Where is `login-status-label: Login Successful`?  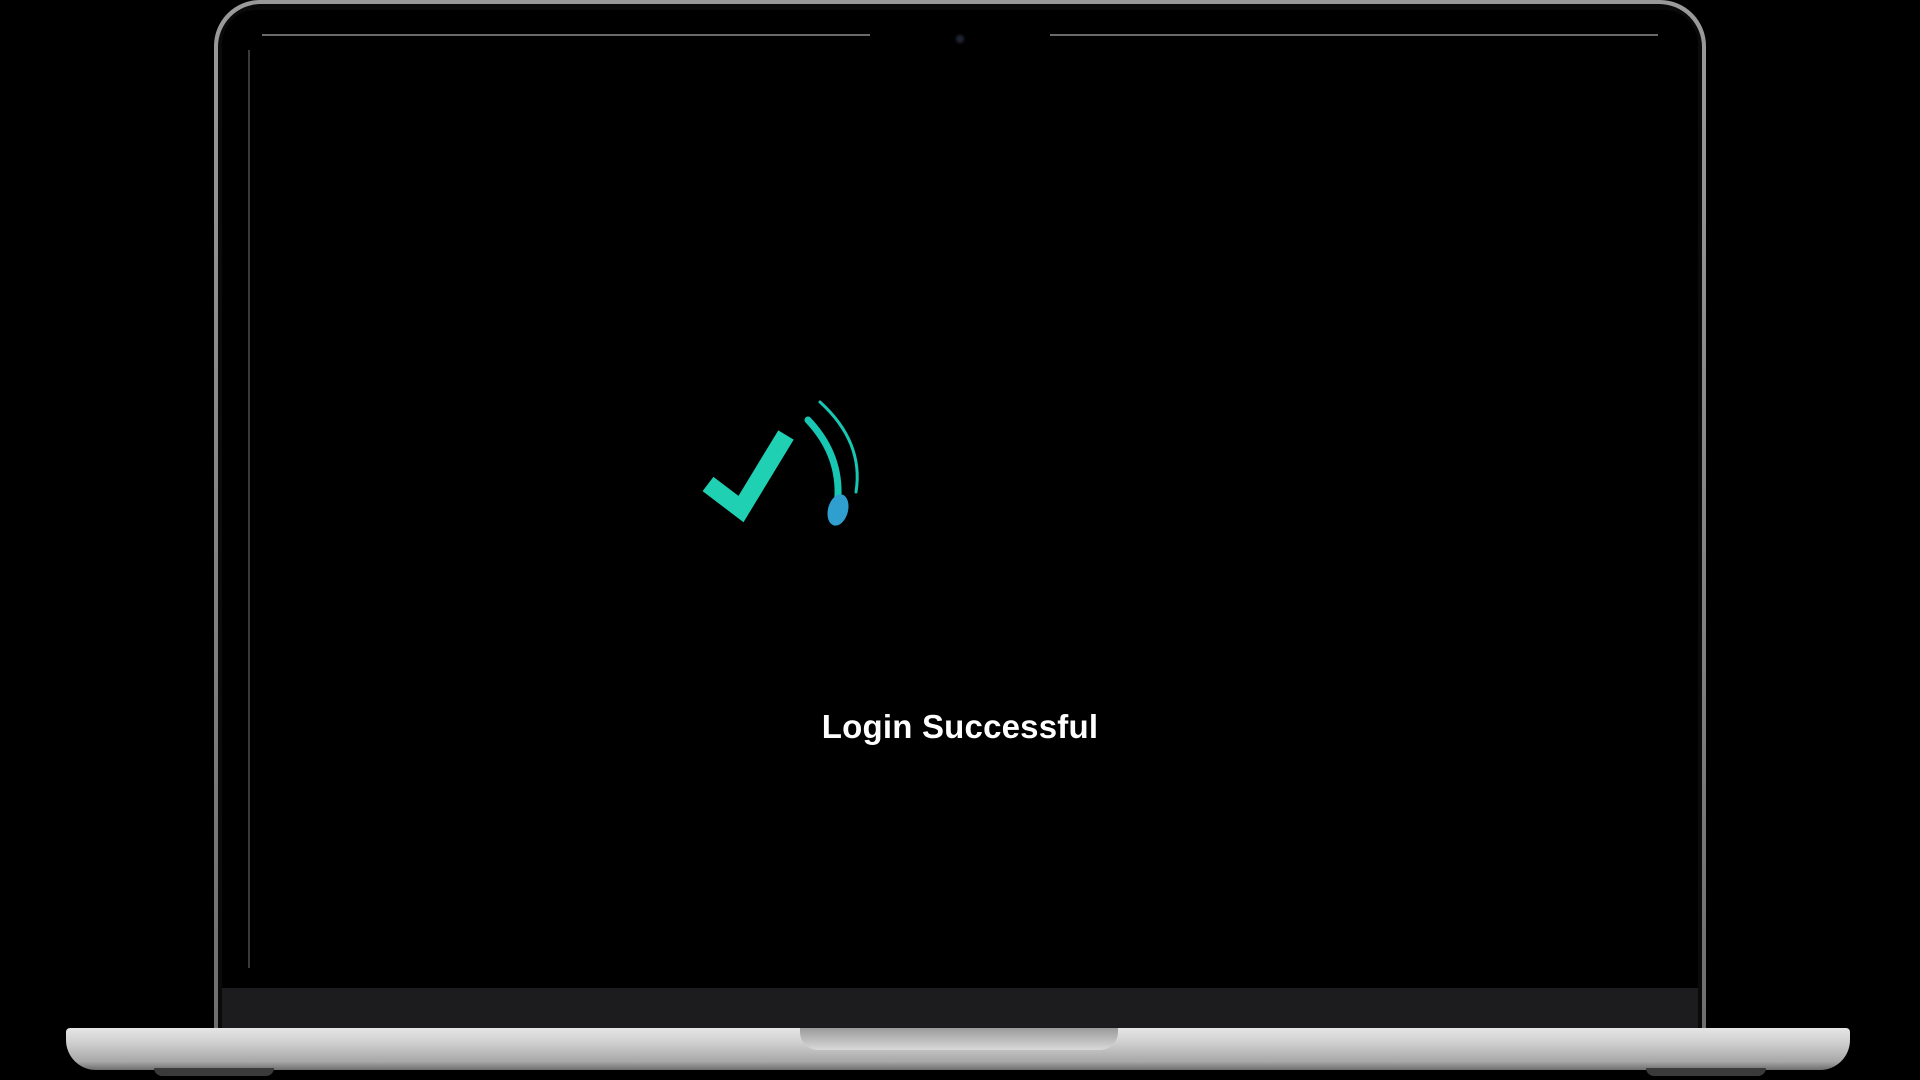
login-status-label: Login Successful is located at coordinates (960, 726).